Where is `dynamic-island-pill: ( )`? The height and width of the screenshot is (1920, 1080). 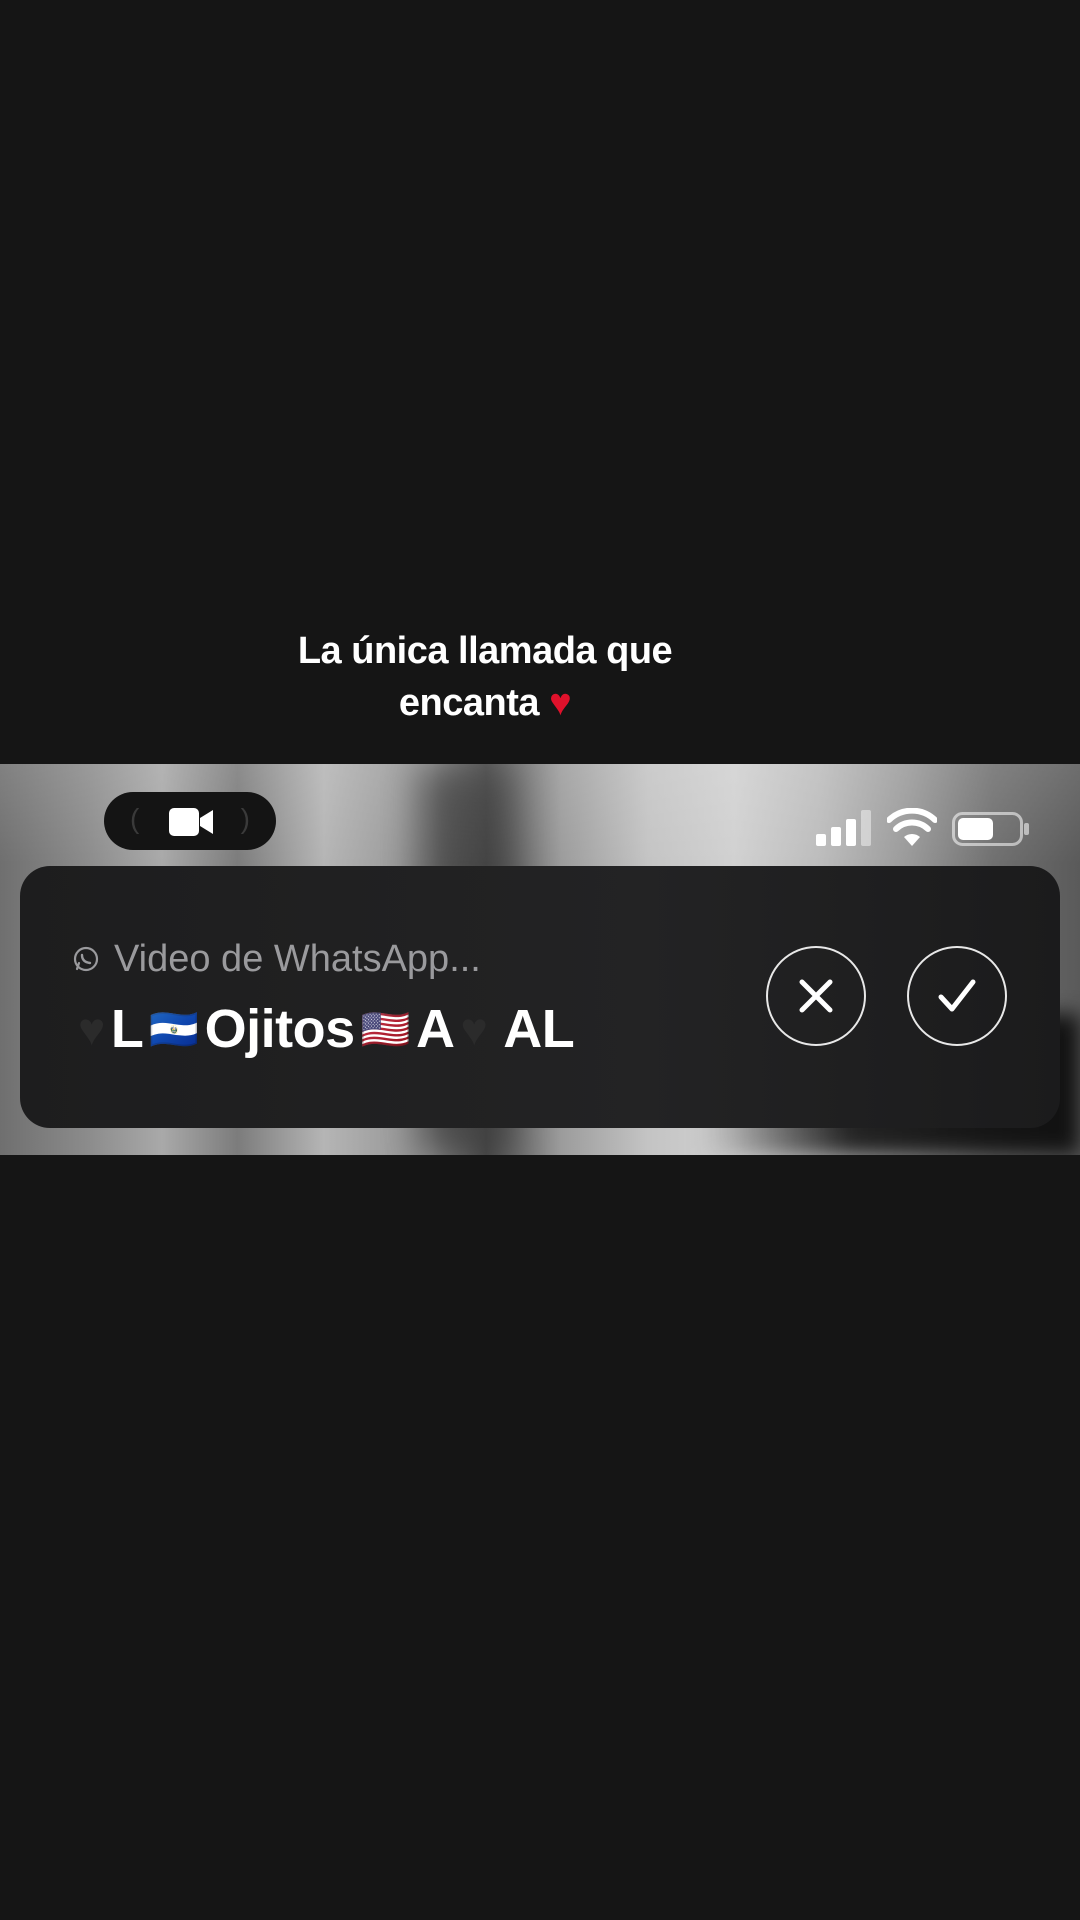 dynamic-island-pill: ( ) is located at coordinates (190, 821).